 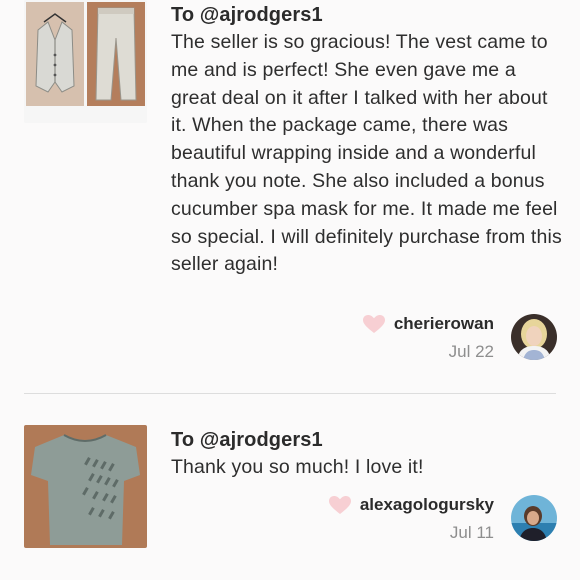 I want to click on review-meta: alexagologursky Jul 11, so click(x=411, y=519).